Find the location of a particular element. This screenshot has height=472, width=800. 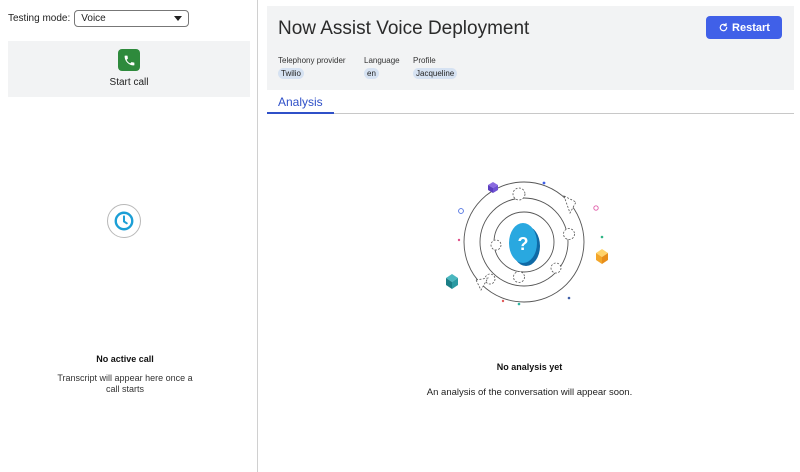

phone-icon is located at coordinates (129, 60).